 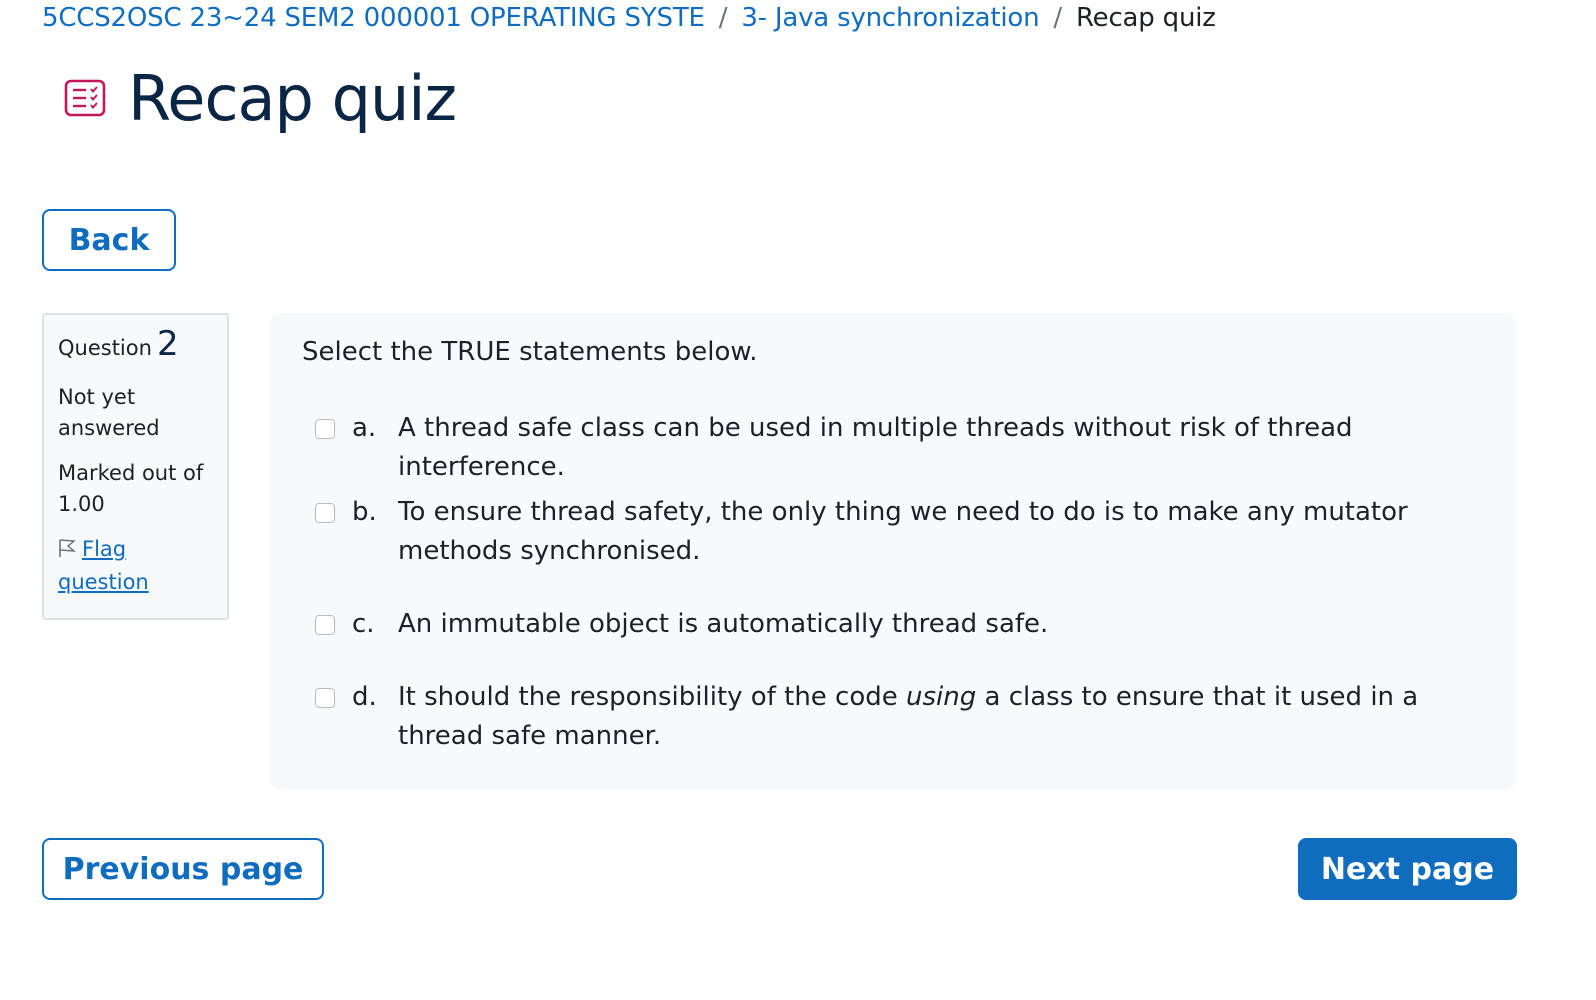 I want to click on breadcrumb-current: Recap quiz, so click(x=1145, y=18).